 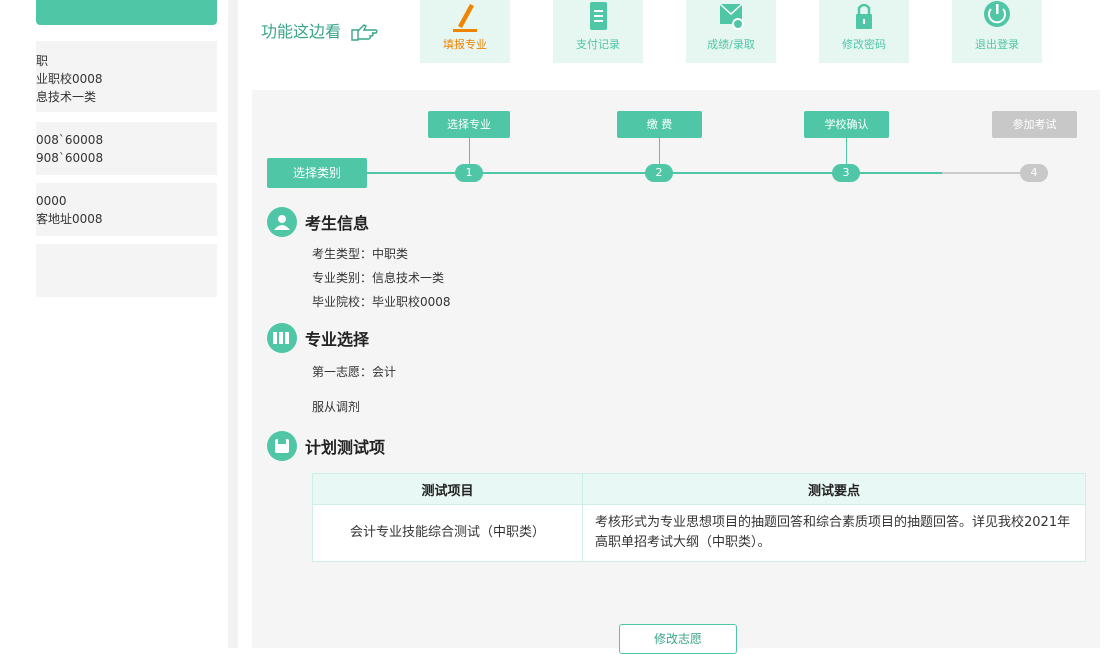 I want to click on power-icon, so click(x=997, y=14).